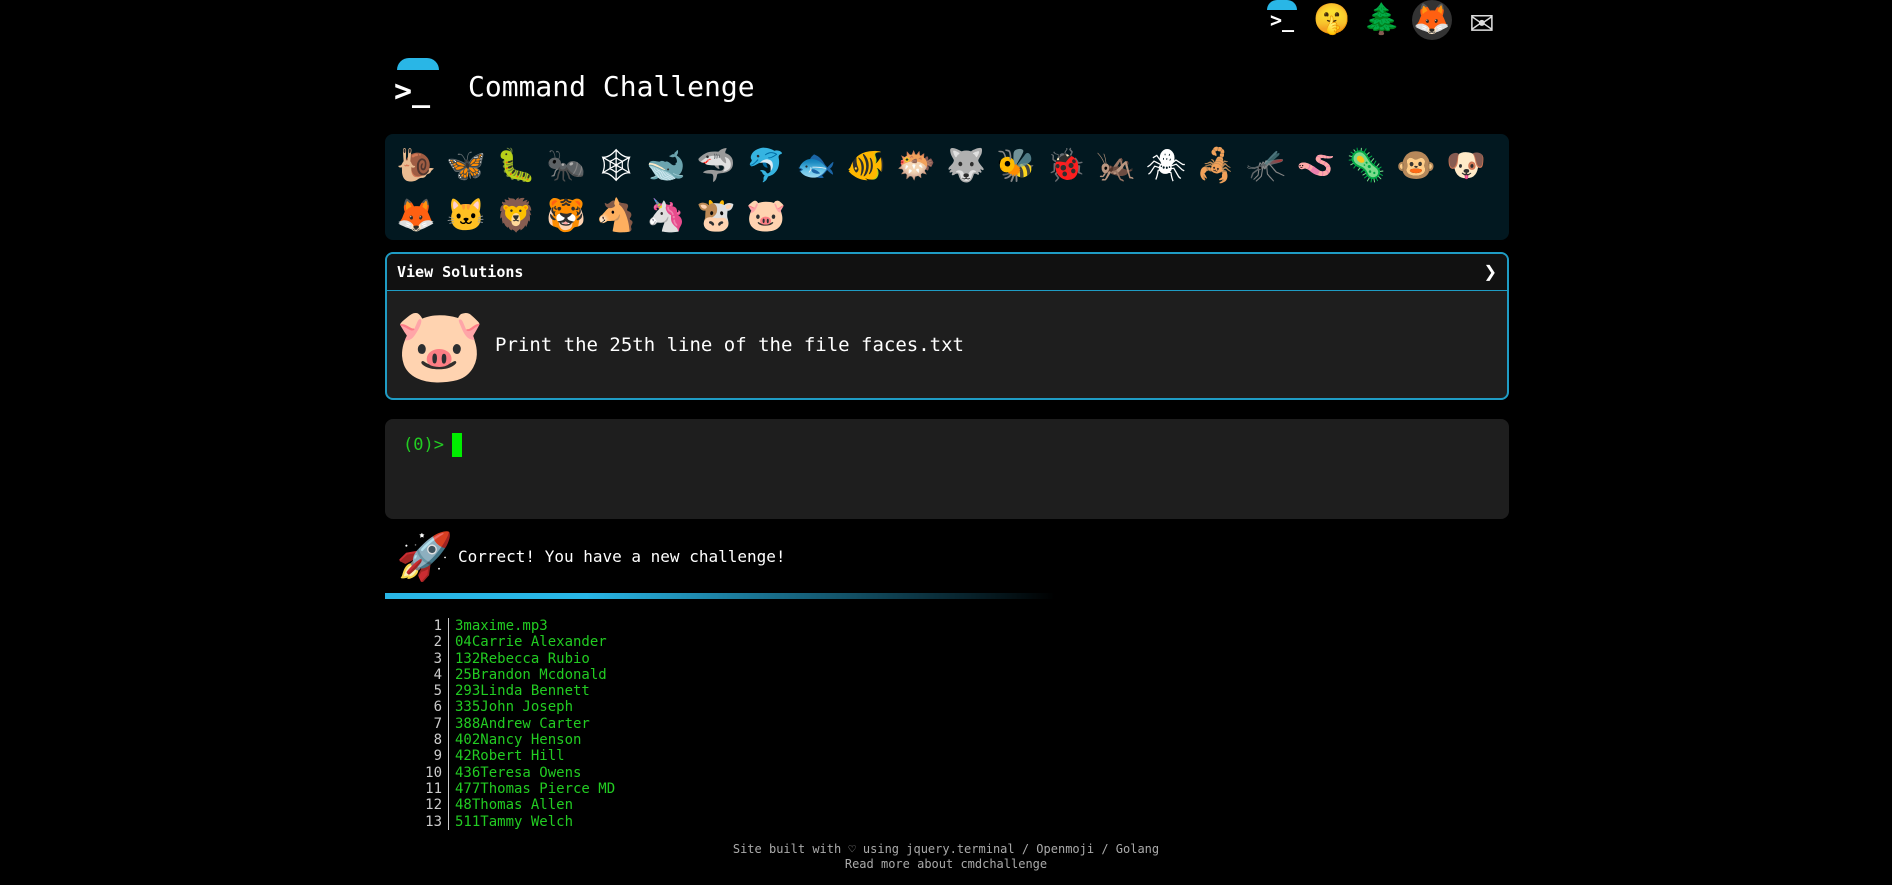 Image resolution: width=1892 pixels, height=885 pixels. I want to click on tree-icon: 🌲, so click(1382, 20).